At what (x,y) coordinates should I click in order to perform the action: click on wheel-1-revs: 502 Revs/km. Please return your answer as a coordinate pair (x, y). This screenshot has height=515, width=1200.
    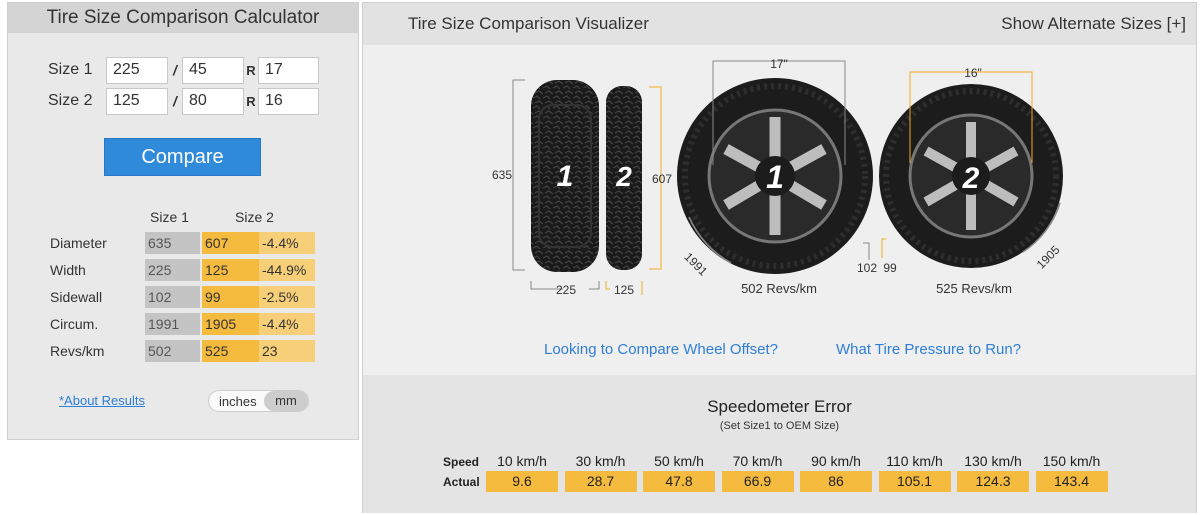
    Looking at the image, I should click on (779, 288).